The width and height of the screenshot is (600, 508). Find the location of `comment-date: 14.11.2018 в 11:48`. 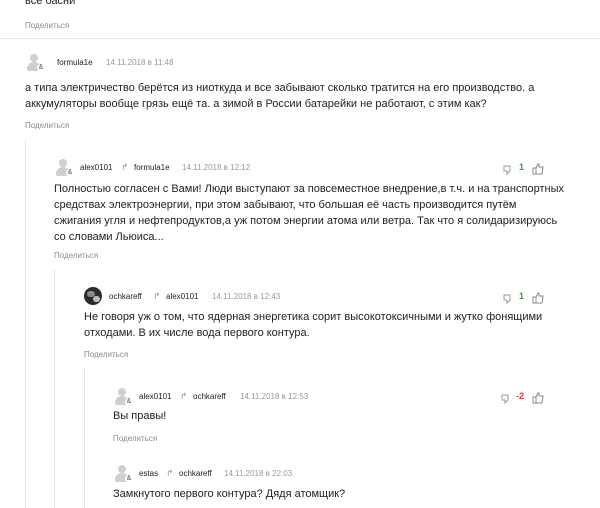

comment-date: 14.11.2018 в 11:48 is located at coordinates (140, 62).